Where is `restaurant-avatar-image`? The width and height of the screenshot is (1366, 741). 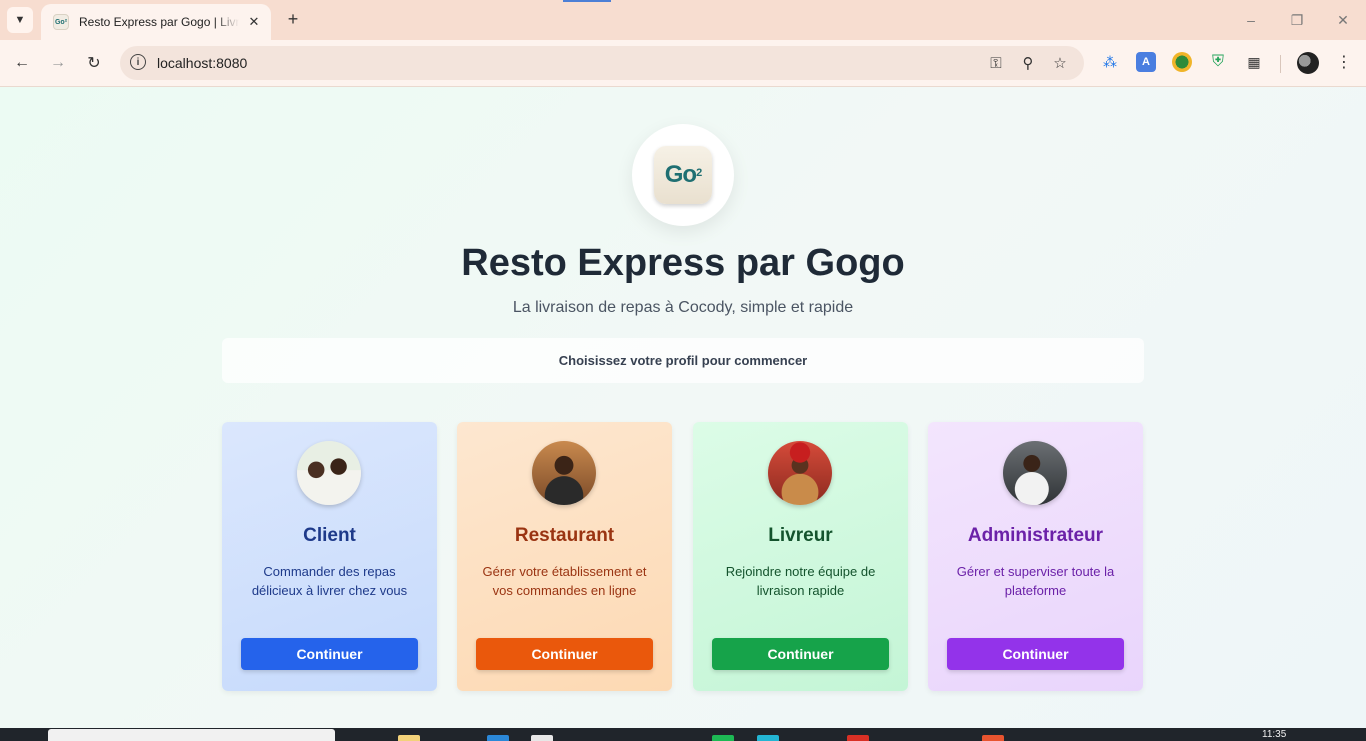
restaurant-avatar-image is located at coordinates (564, 473).